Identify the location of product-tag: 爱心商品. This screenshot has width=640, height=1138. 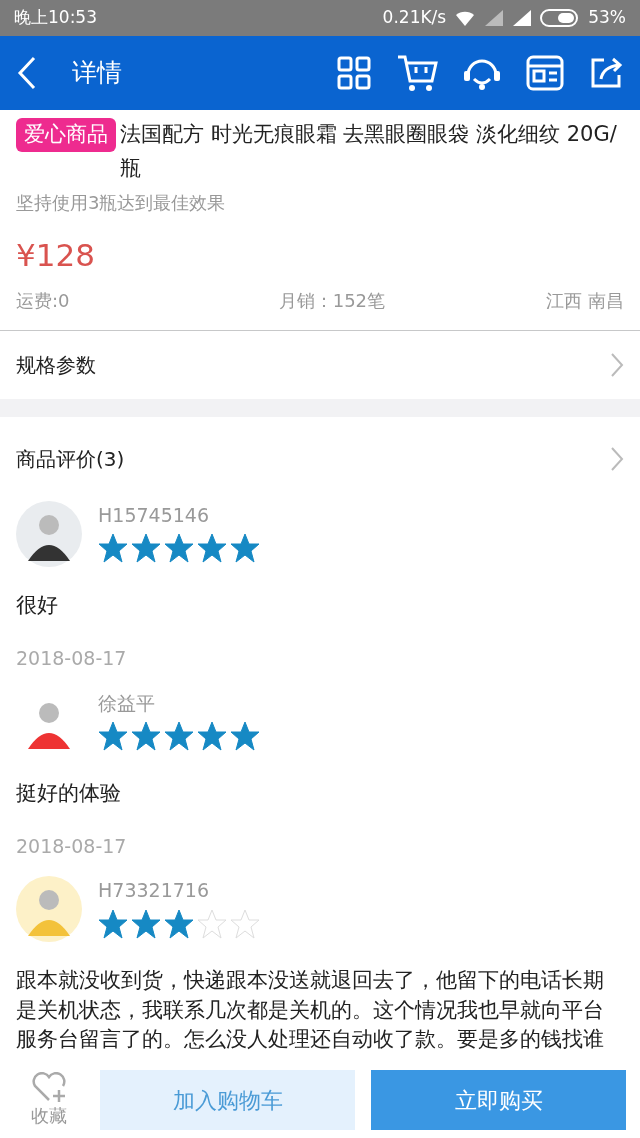
(66, 135).